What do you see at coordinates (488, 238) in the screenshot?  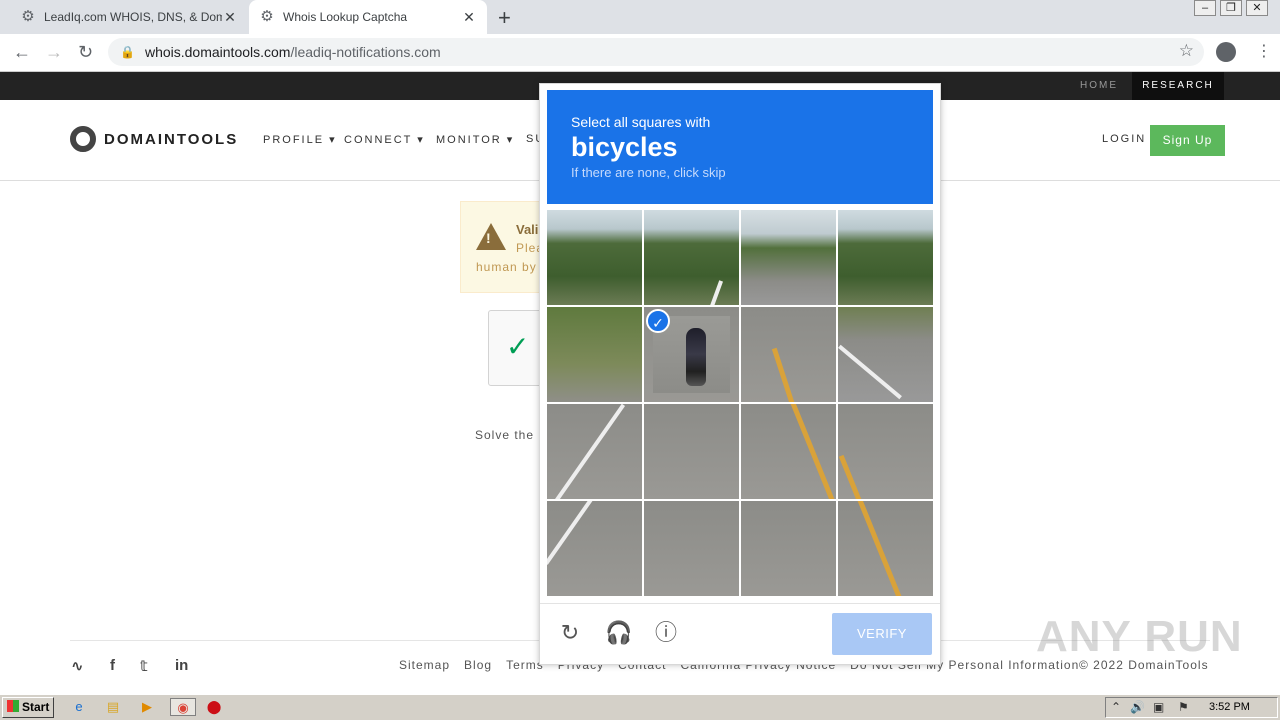 I see `warning-exclamation: !` at bounding box center [488, 238].